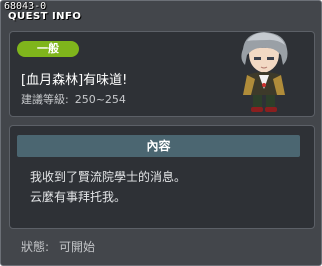 The height and width of the screenshot is (266, 322). I want to click on recommended-level: 建議等級: 250~254, so click(73, 99).